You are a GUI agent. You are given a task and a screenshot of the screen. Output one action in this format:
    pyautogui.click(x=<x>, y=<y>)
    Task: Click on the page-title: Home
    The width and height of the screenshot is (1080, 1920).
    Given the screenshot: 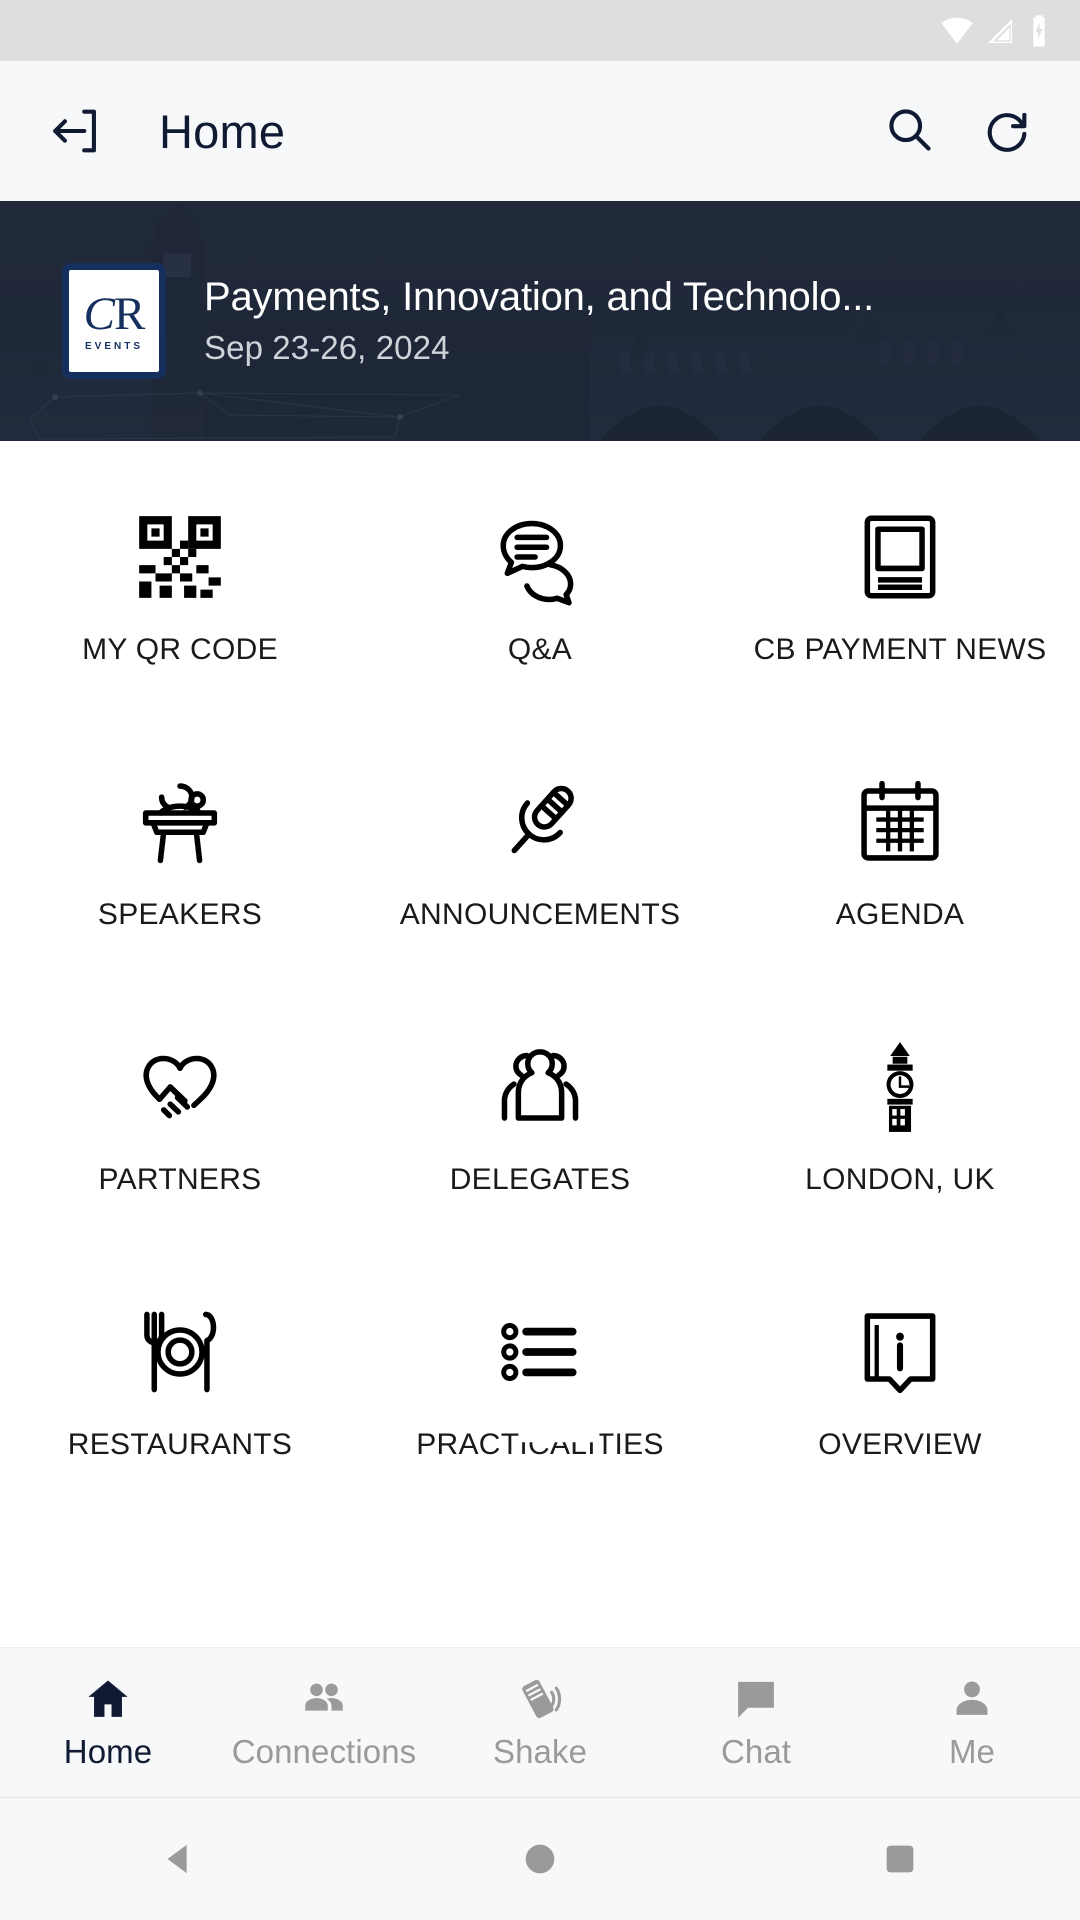 What is the action you would take?
    pyautogui.click(x=222, y=131)
    